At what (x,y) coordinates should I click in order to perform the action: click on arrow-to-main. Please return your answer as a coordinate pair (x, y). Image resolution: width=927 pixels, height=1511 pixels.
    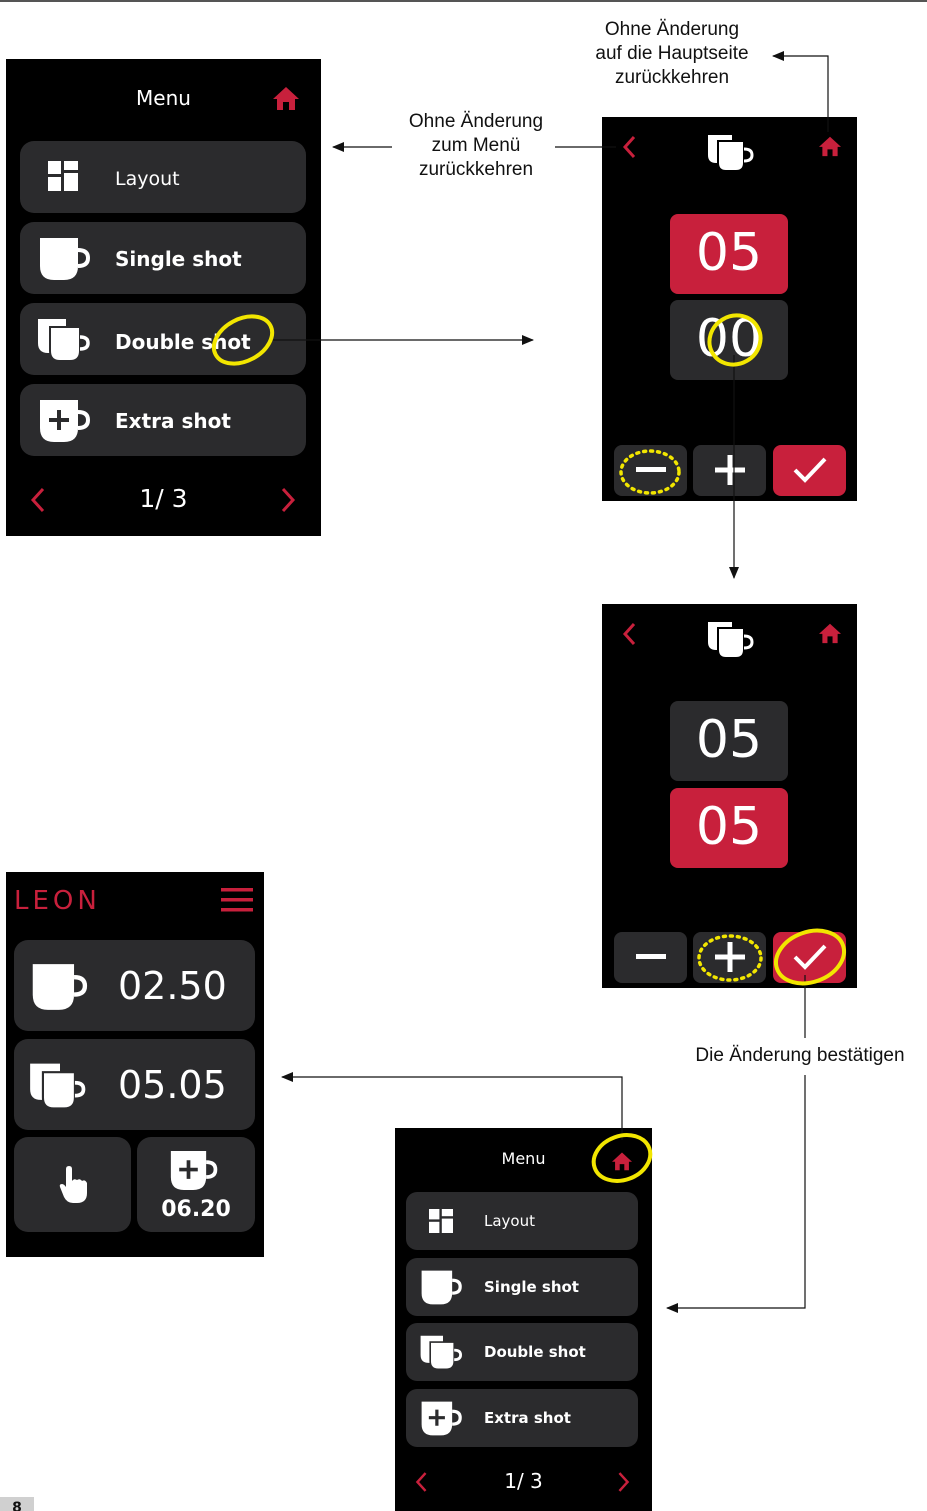
    Looking at the image, I should click on (452, 1106).